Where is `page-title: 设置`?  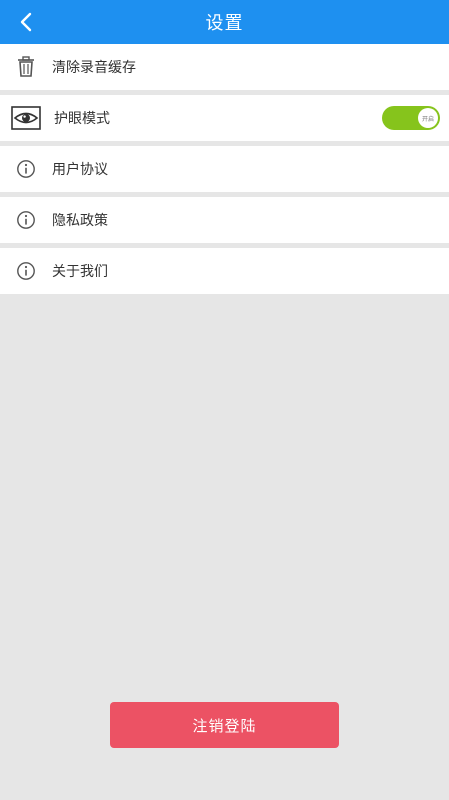
page-title: 设置 is located at coordinates (224, 23).